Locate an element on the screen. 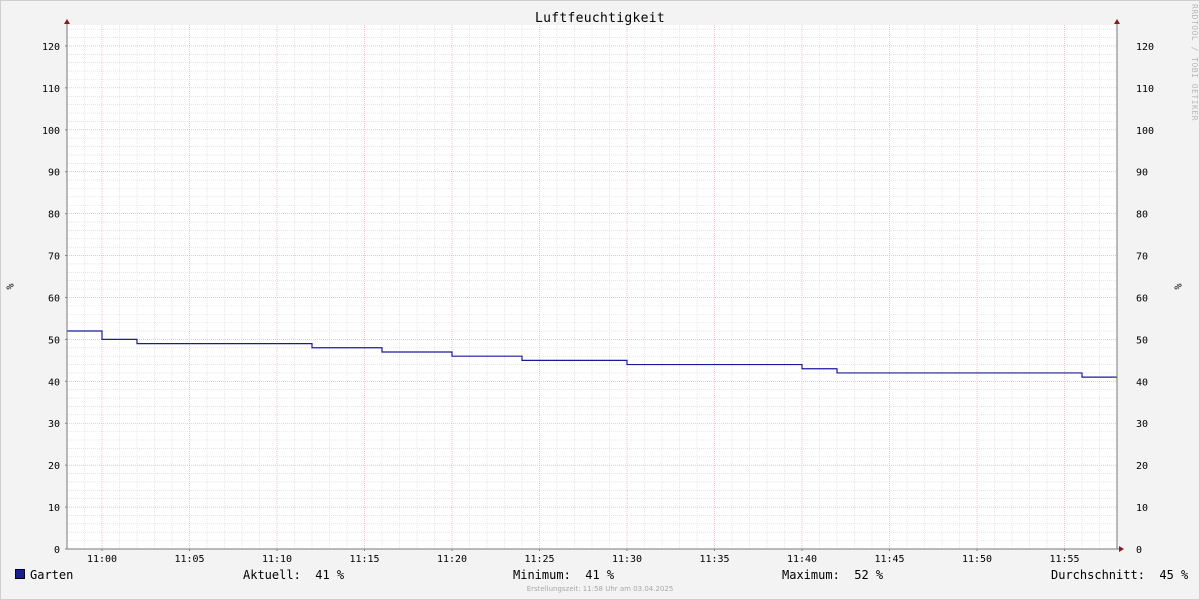 Image resolution: width=1200 pixels, height=600 pixels. x-tick-label: 11:50 is located at coordinates (977, 559).